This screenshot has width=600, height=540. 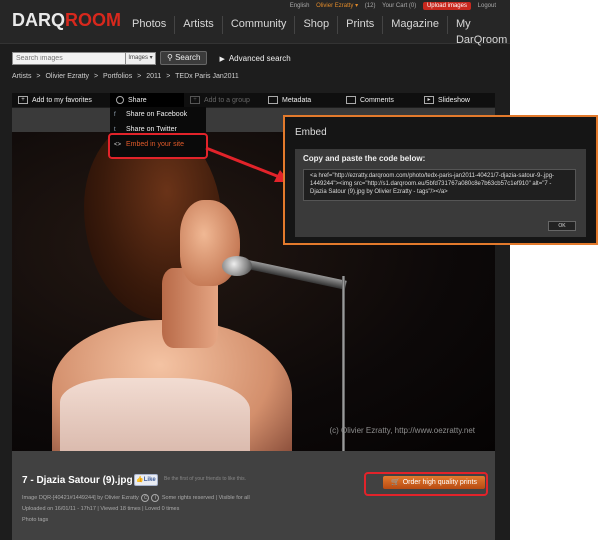 I want to click on photo-title: 7 - Djazia Satour (9).jpg, so click(x=77, y=480).